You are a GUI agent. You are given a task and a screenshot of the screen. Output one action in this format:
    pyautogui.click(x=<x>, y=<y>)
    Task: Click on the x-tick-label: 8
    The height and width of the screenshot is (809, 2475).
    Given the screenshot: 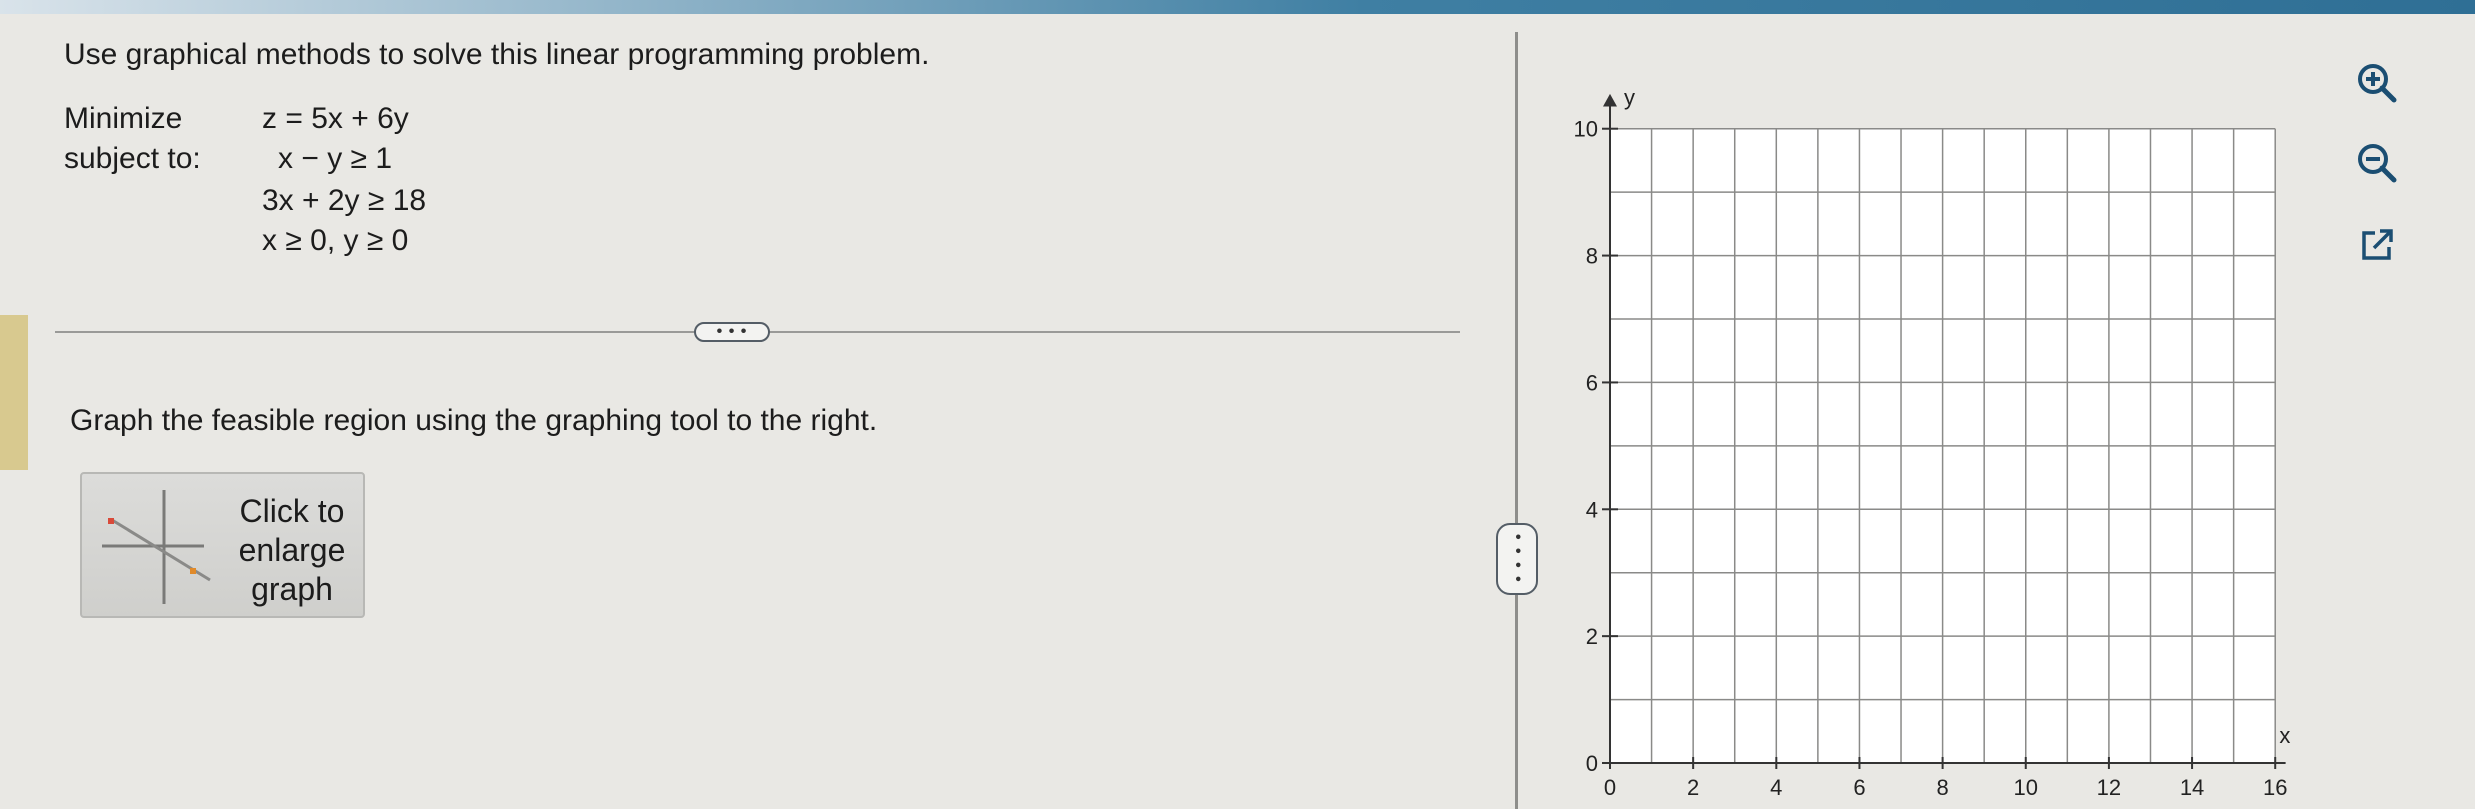 What is the action you would take?
    pyautogui.click(x=1942, y=787)
    